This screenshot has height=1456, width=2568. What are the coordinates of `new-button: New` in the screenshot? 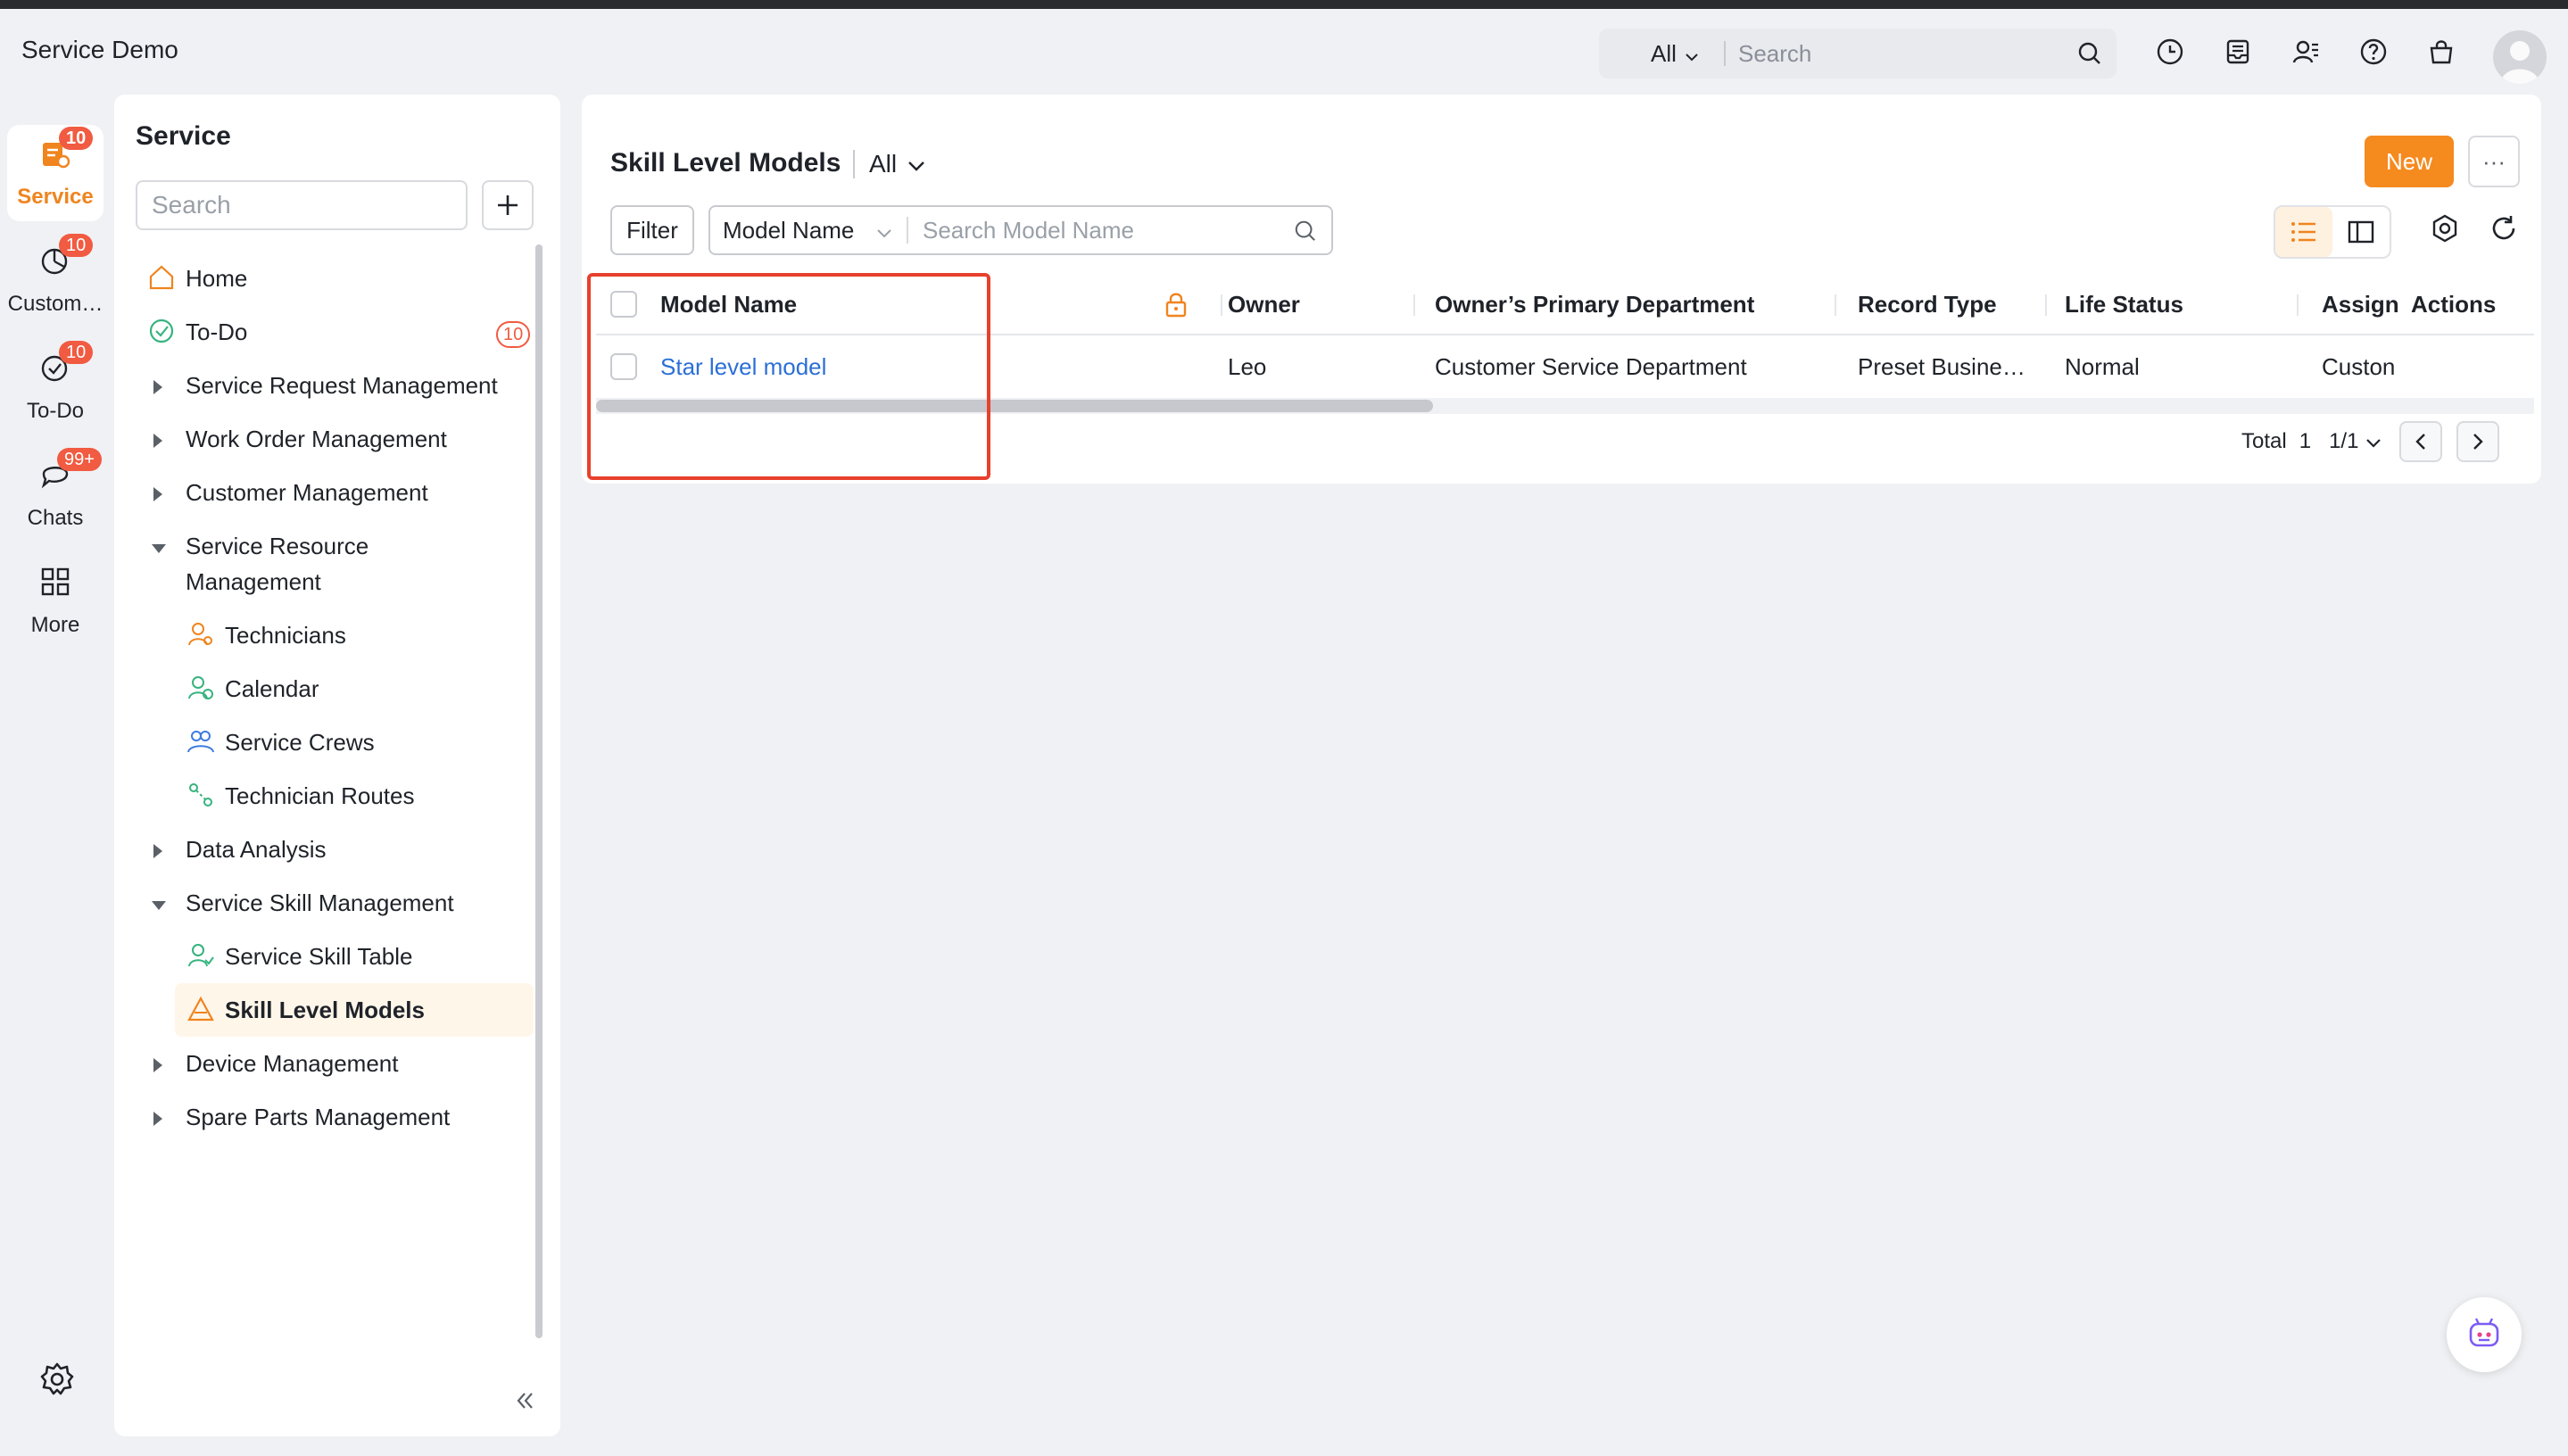 It's located at (2409, 161).